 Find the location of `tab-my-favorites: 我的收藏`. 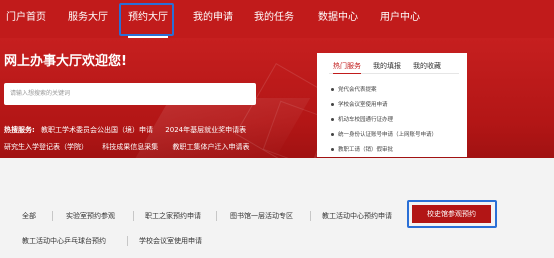

tab-my-favorites: 我的收藏 is located at coordinates (427, 66).